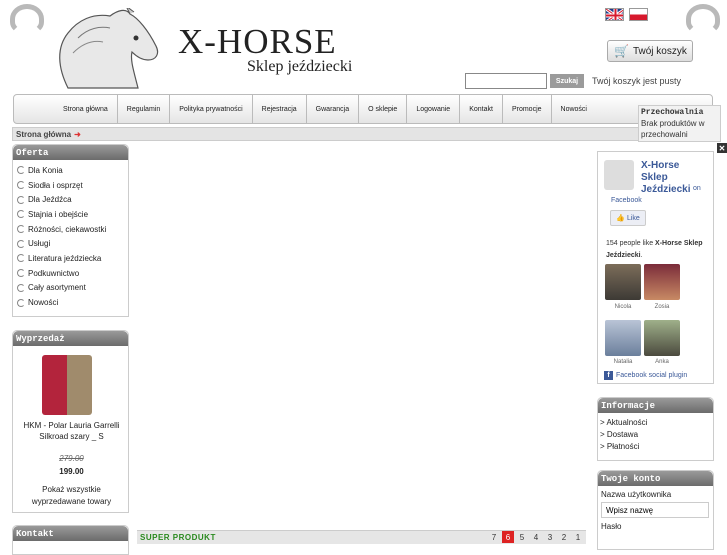  What do you see at coordinates (655, 434) in the screenshot?
I see `info-link-delivery: > Dostawa` at bounding box center [655, 434].